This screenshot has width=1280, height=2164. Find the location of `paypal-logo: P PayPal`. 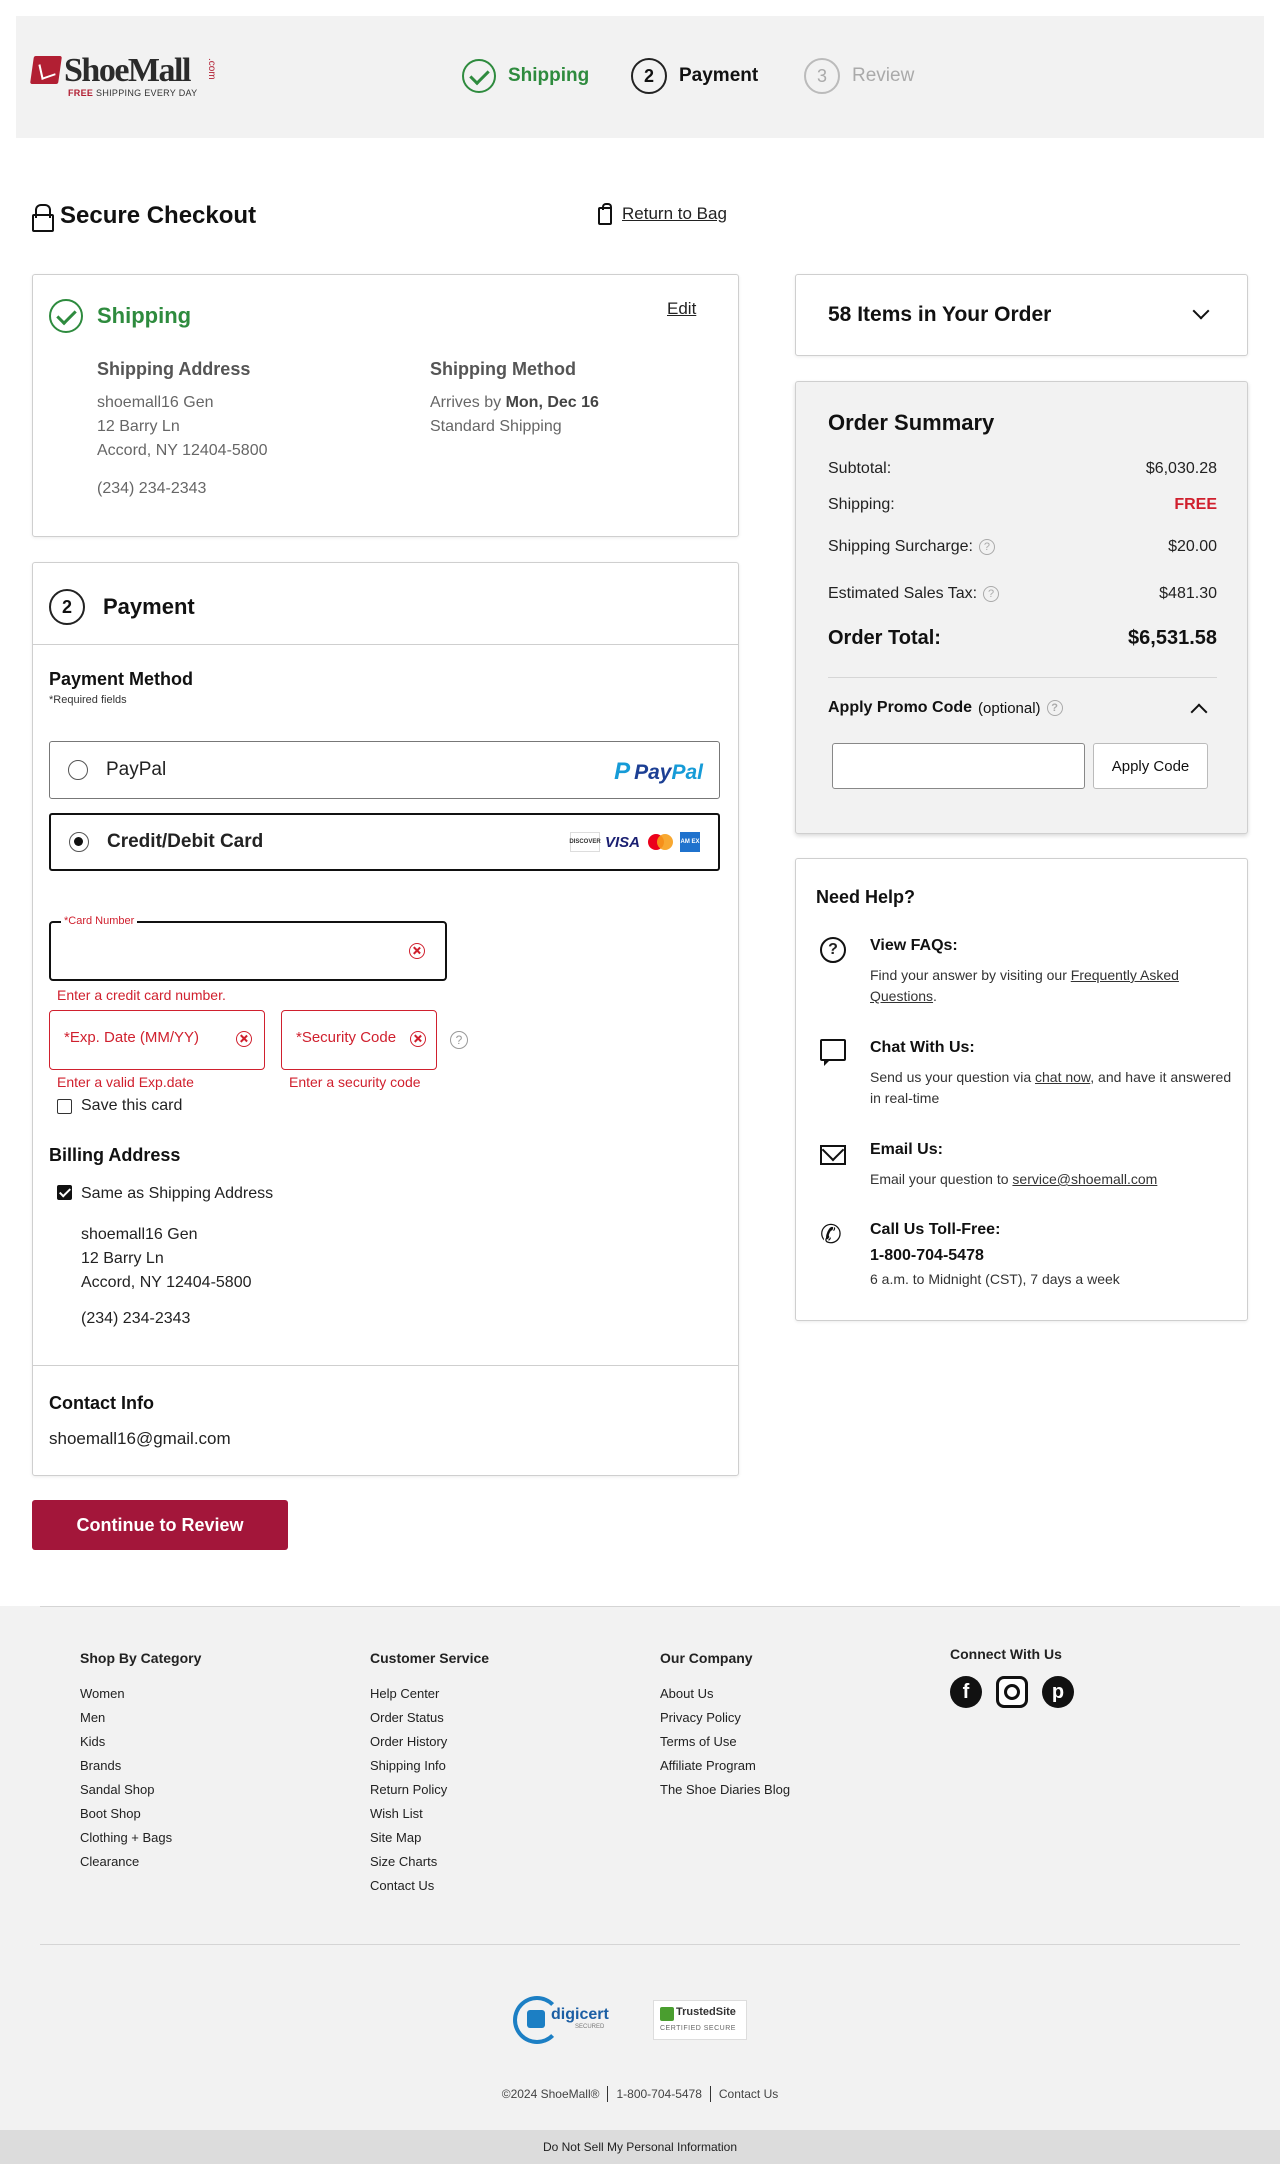

paypal-logo: P PayPal is located at coordinates (658, 771).